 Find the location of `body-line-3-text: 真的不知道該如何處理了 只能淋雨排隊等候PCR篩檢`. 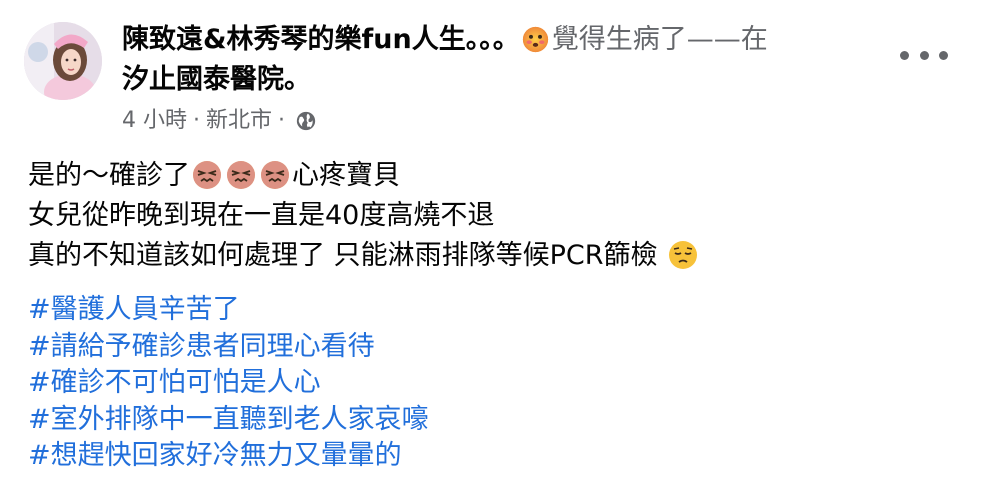

body-line-3-text: 真的不知道該如何處理了 只能淋雨排隊等候PCR篩檢 is located at coordinates (343, 255).